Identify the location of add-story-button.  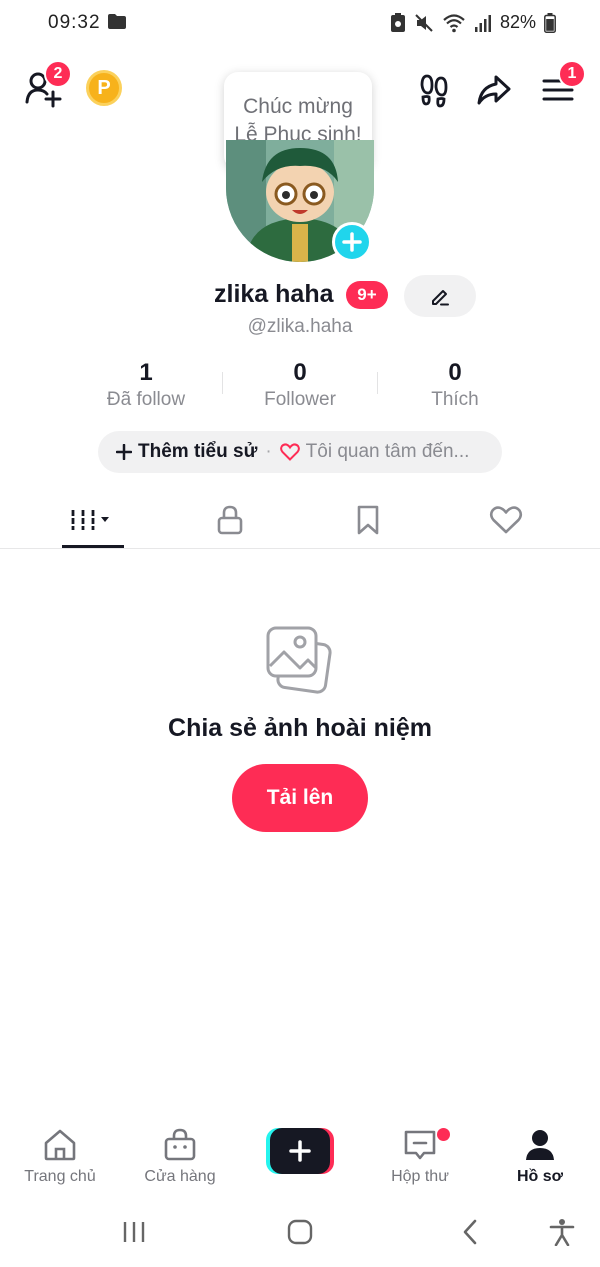
(352, 242).